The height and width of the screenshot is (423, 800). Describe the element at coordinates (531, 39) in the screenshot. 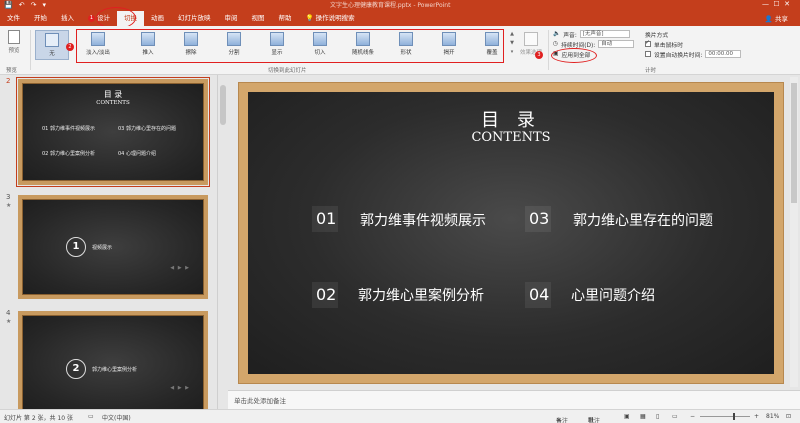

I see `effect-options-icon` at that location.